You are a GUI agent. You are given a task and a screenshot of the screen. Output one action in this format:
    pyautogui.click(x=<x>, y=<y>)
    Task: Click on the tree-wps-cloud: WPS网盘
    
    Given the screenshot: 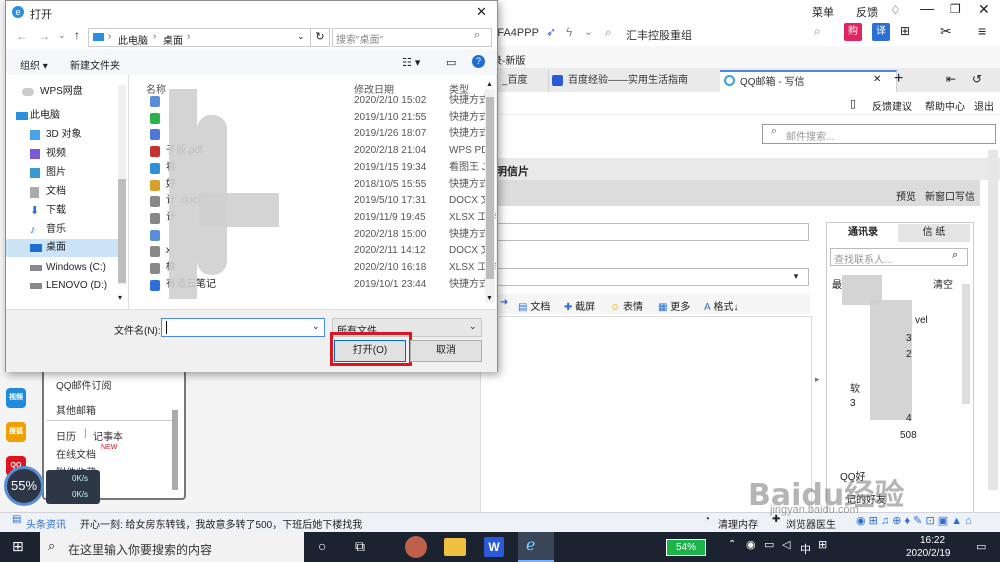 What is the action you would take?
    pyautogui.click(x=65, y=92)
    